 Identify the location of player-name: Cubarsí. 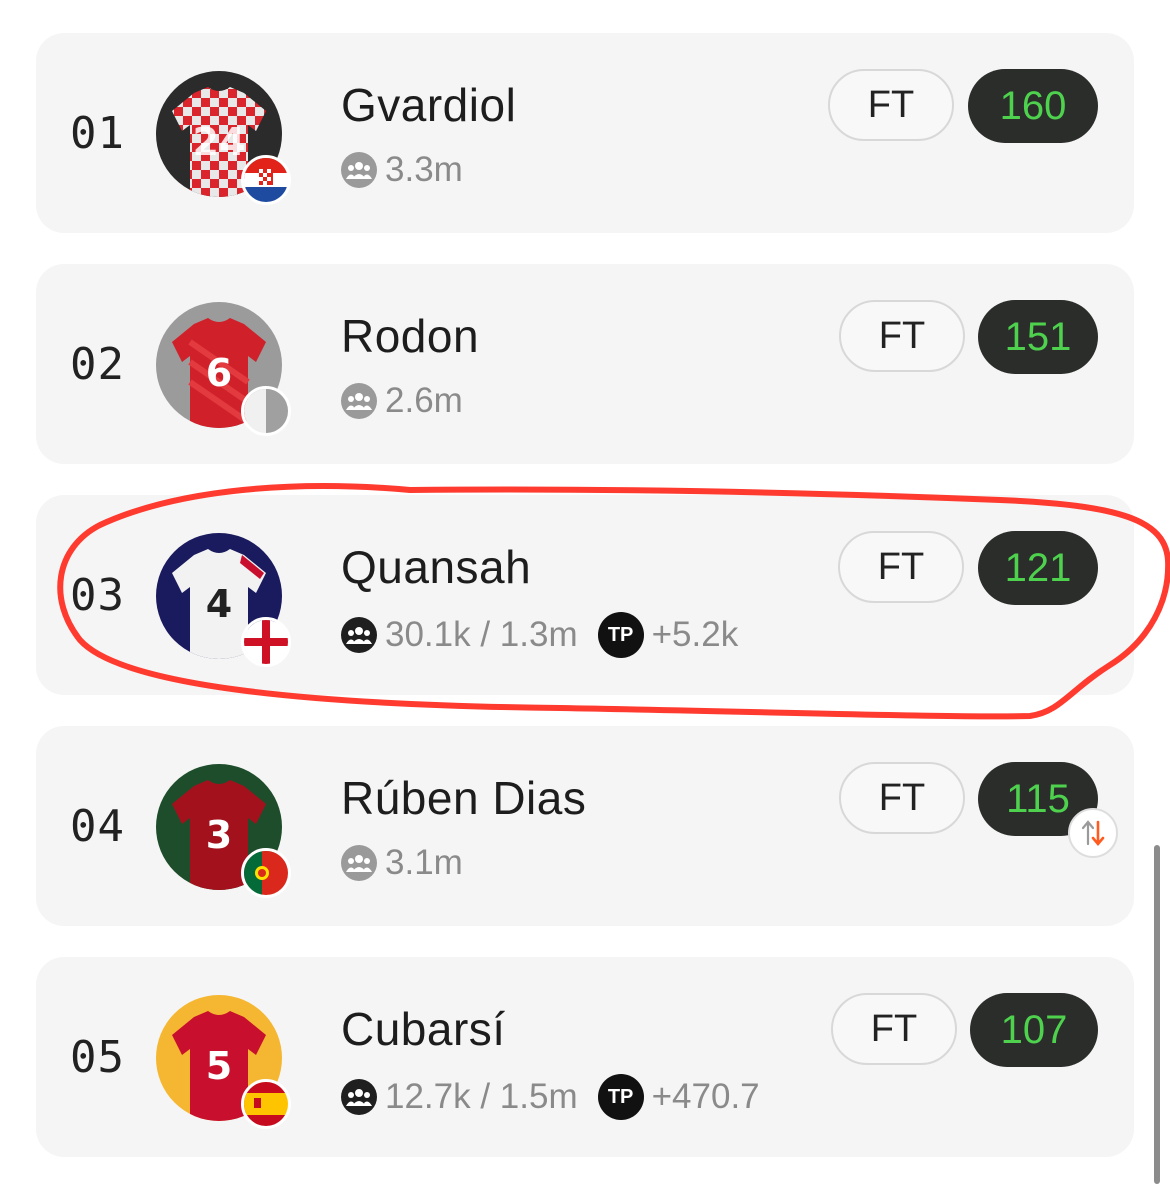
(423, 1029).